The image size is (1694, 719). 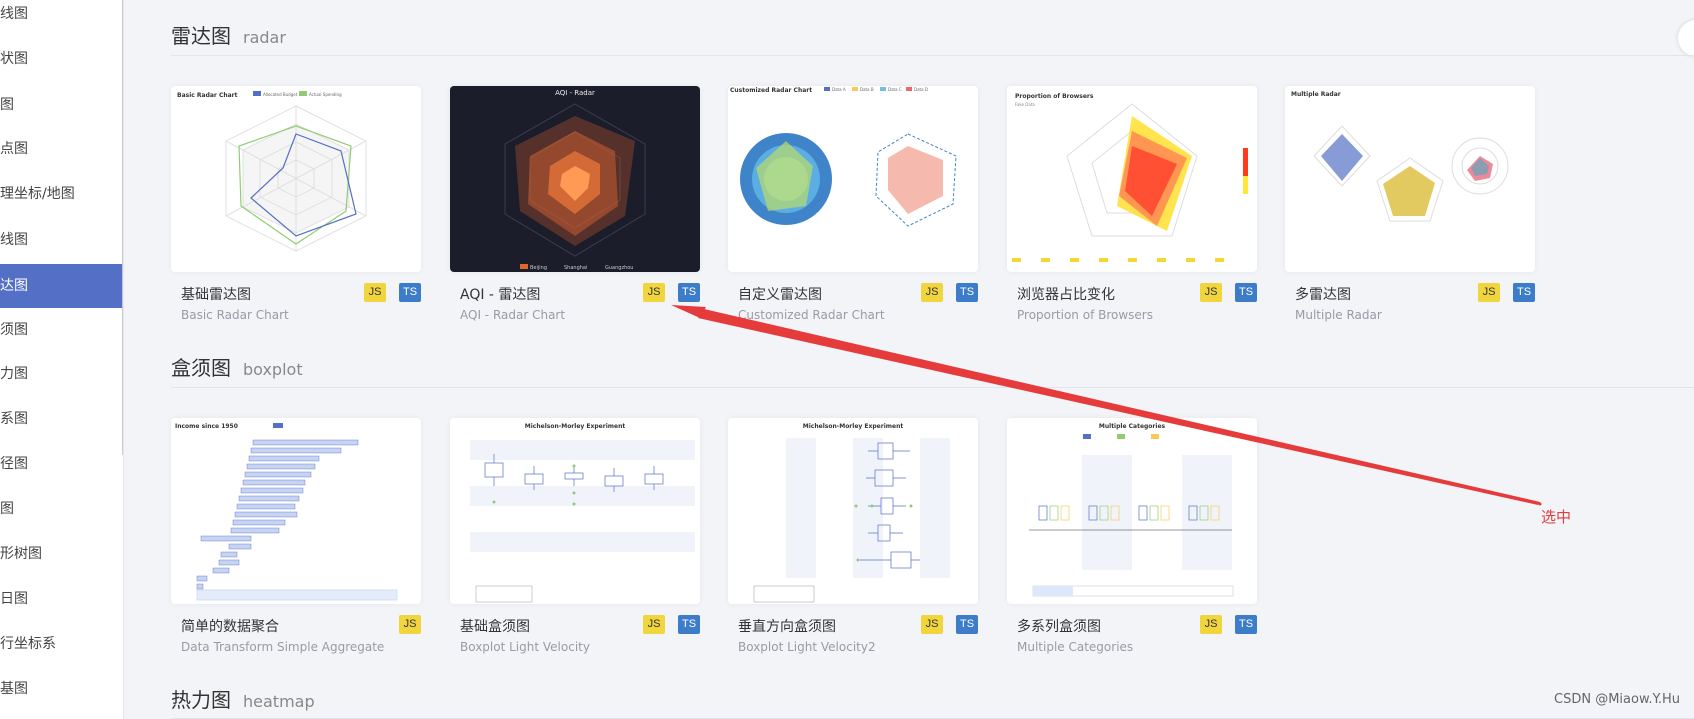 What do you see at coordinates (207, 95) in the screenshot?
I see `thumb-title: Basic Radar Chart` at bounding box center [207, 95].